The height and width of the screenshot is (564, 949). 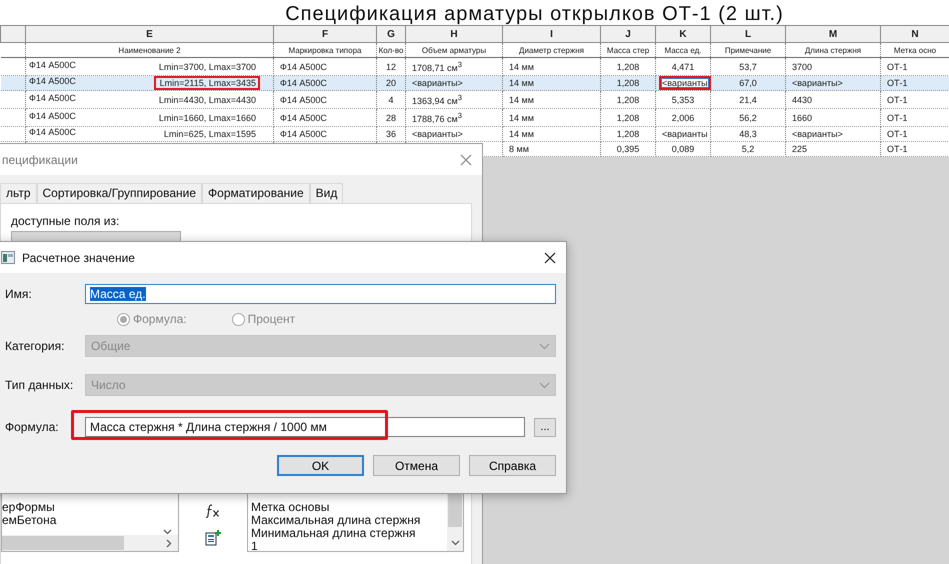 I want to click on field-label: Категория:, so click(x=35, y=346).